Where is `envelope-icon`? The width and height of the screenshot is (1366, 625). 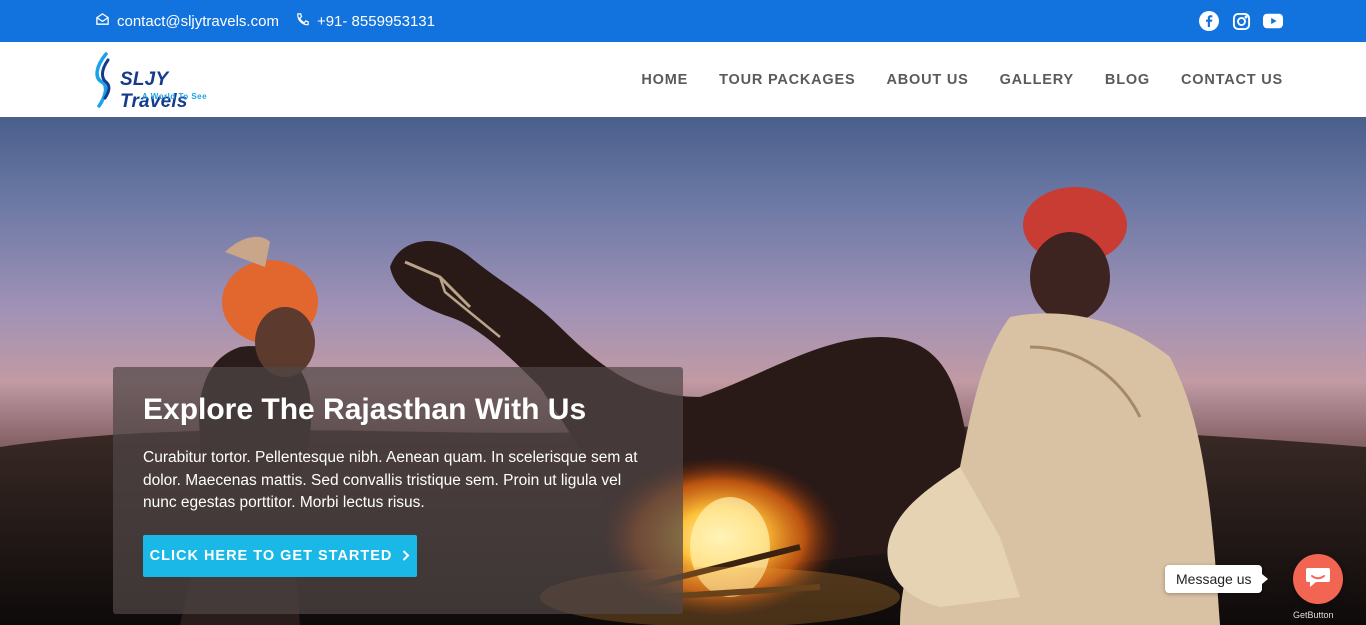 envelope-icon is located at coordinates (102, 21).